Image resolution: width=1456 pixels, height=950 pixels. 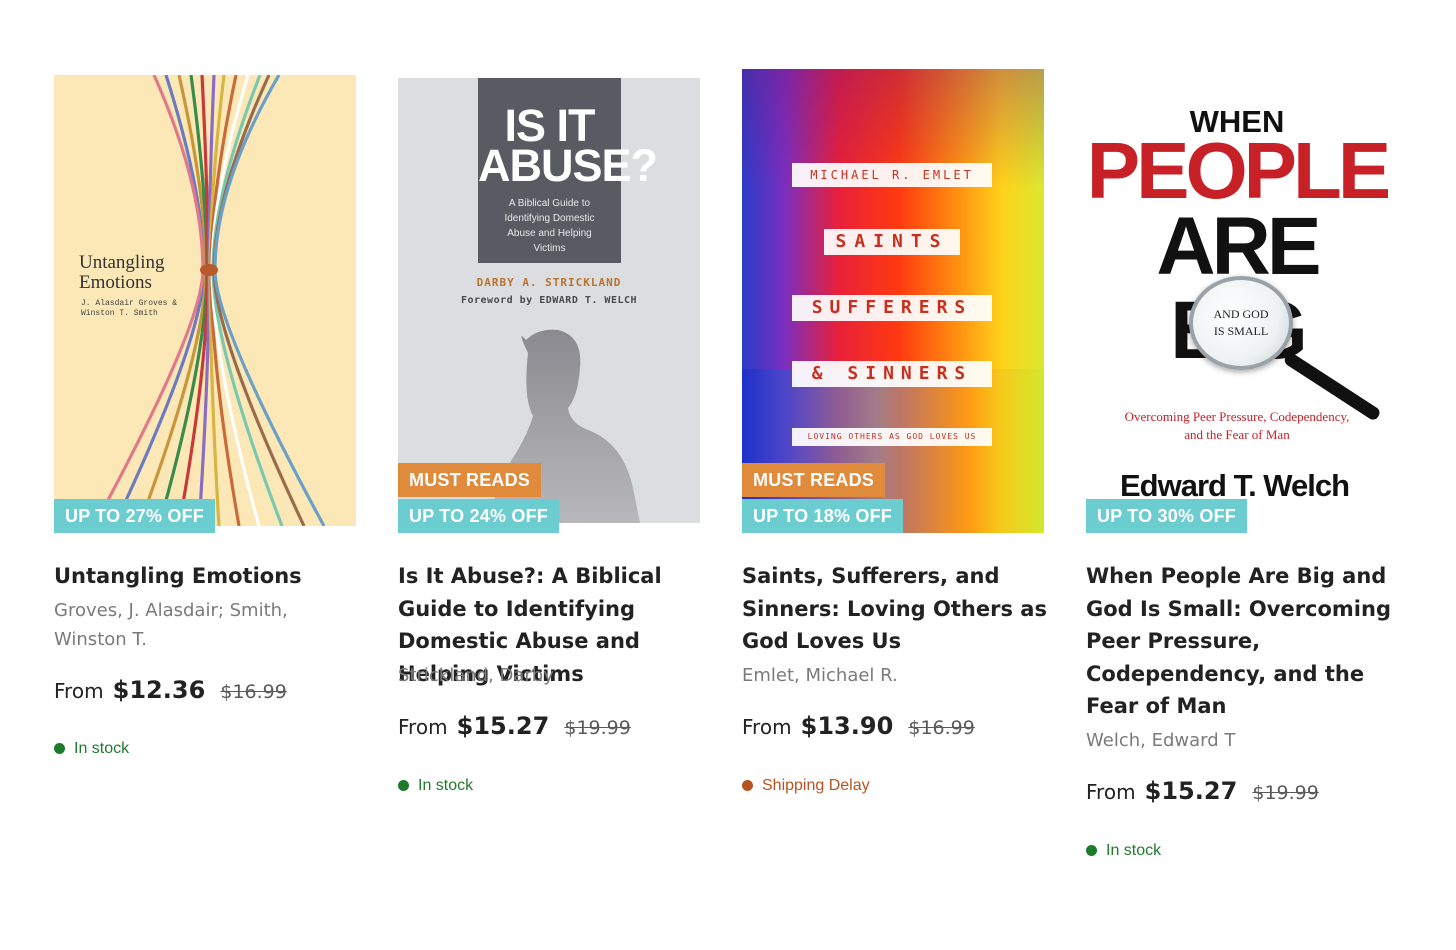 I want to click on sale-price: $13.90, so click(x=847, y=726).